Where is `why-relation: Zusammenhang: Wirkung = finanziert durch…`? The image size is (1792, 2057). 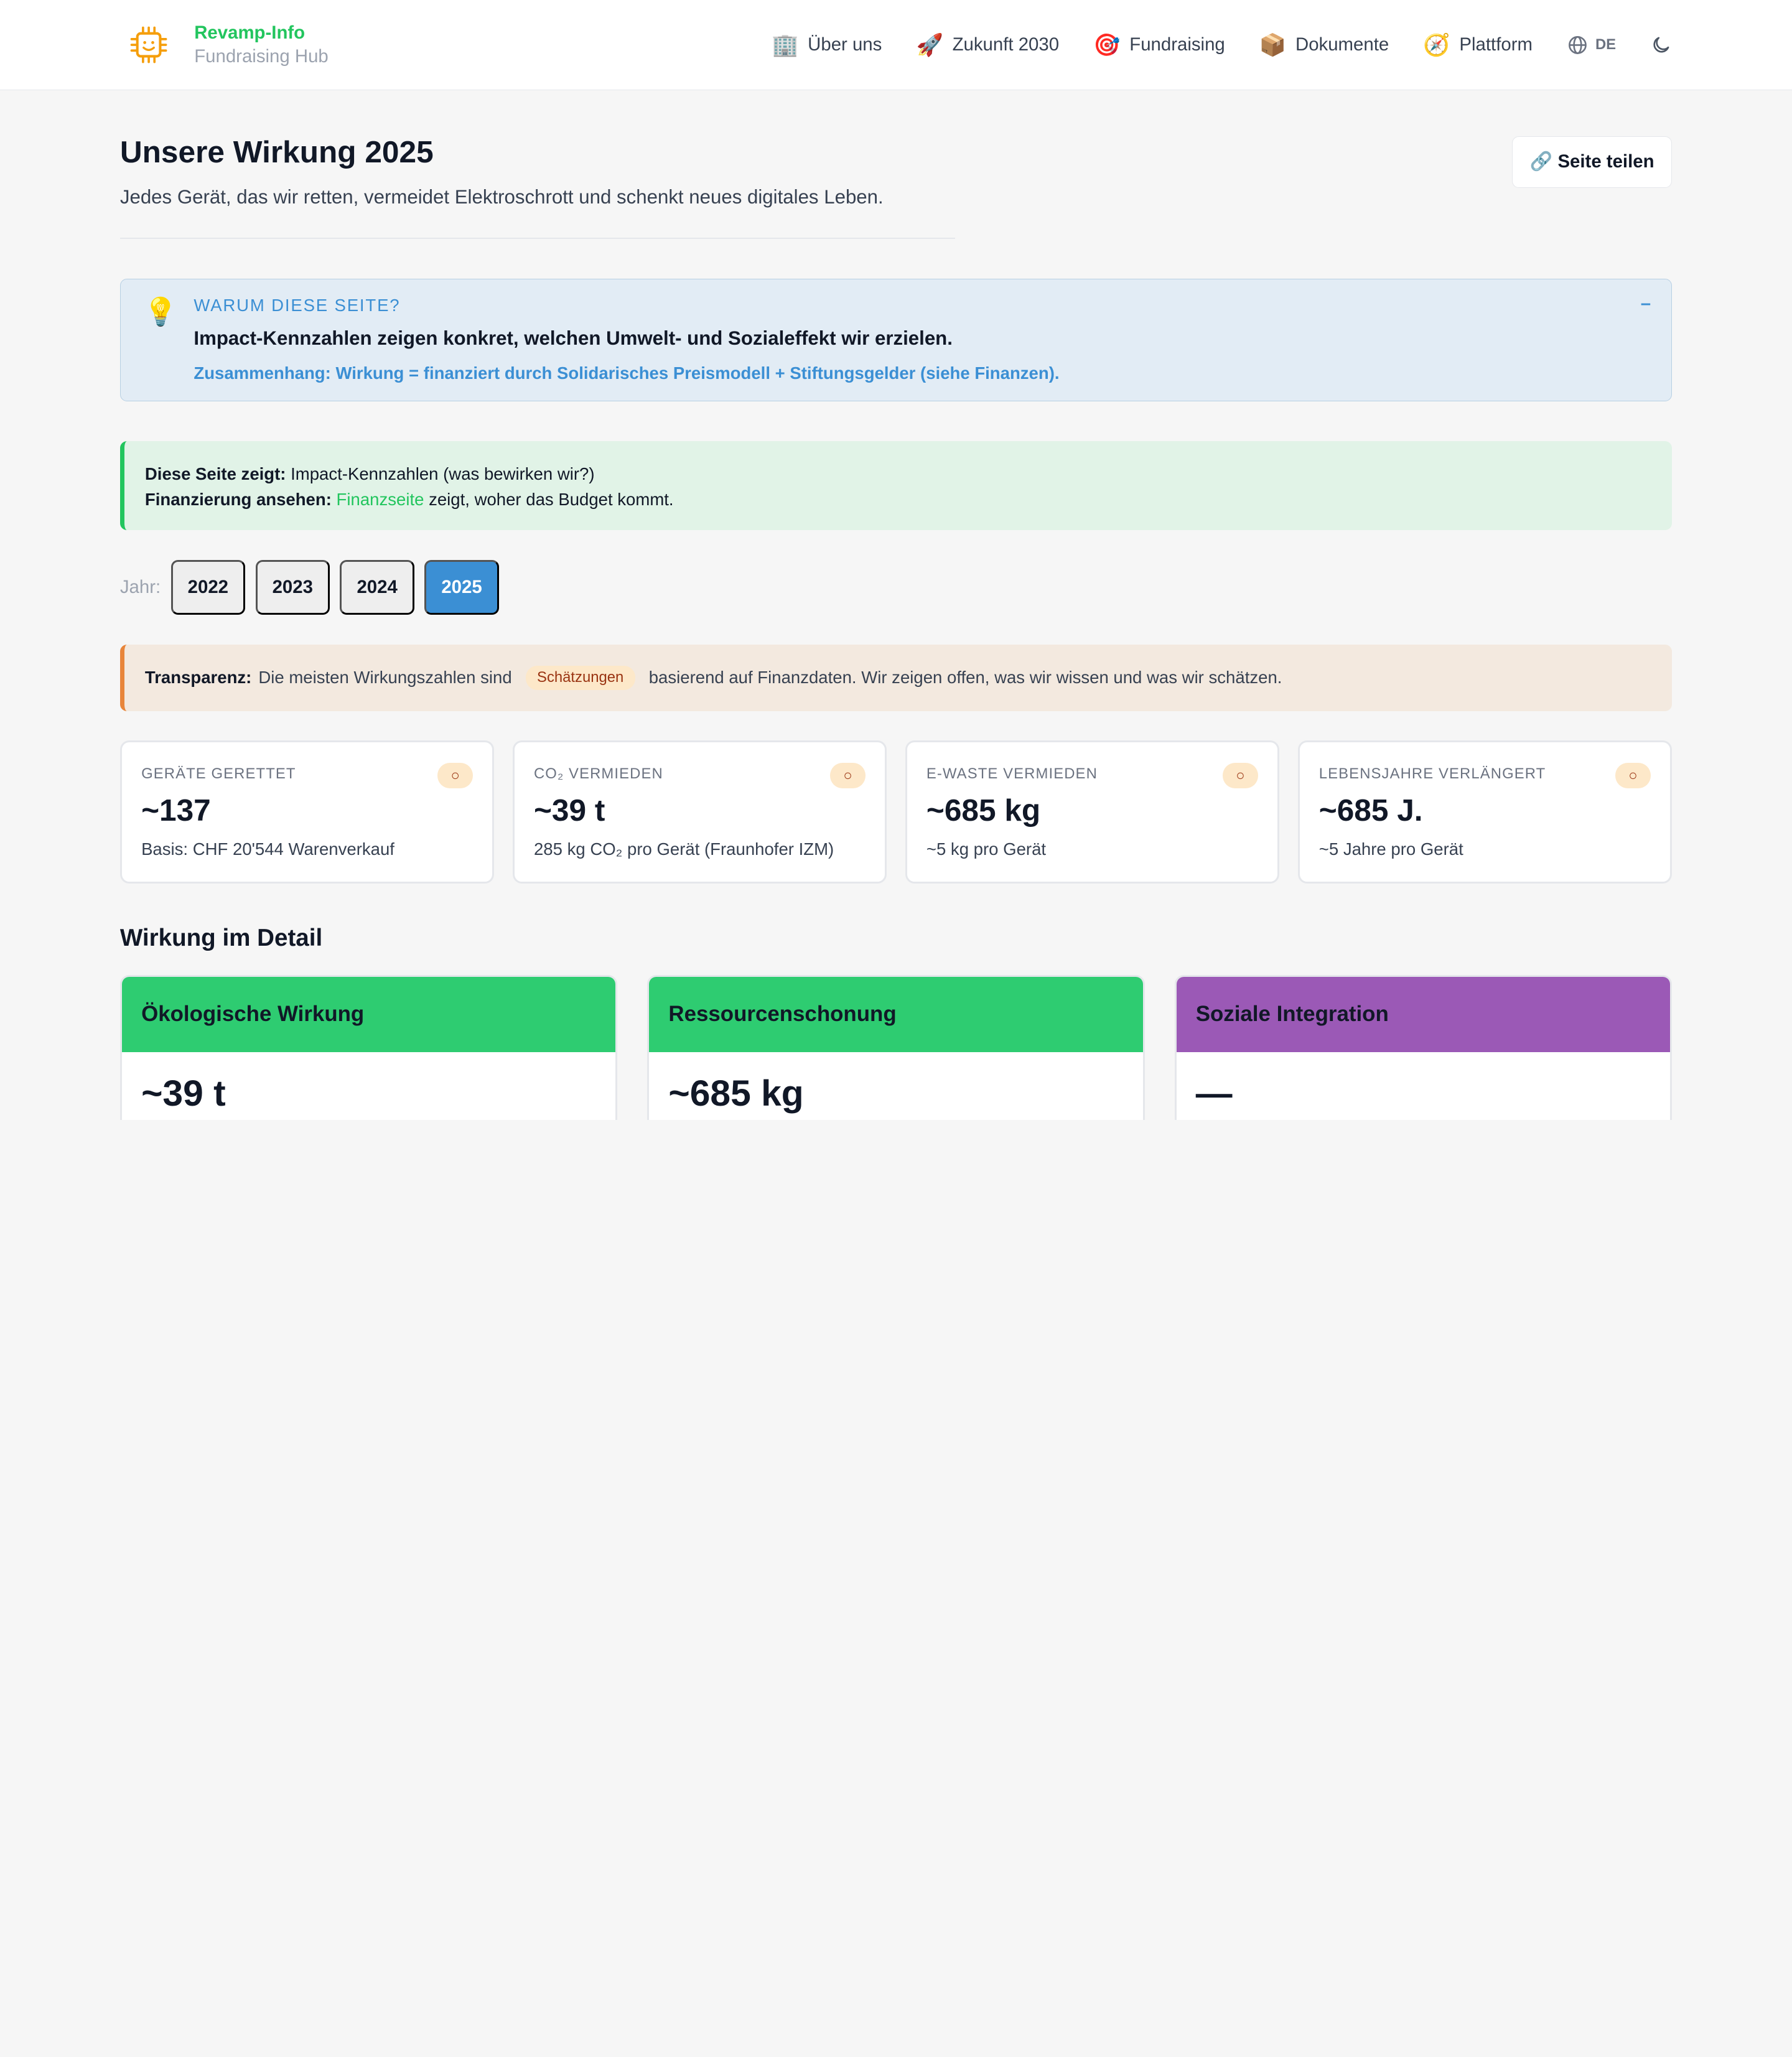 why-relation: Zusammenhang: Wirkung = finanziert durch… is located at coordinates (627, 373).